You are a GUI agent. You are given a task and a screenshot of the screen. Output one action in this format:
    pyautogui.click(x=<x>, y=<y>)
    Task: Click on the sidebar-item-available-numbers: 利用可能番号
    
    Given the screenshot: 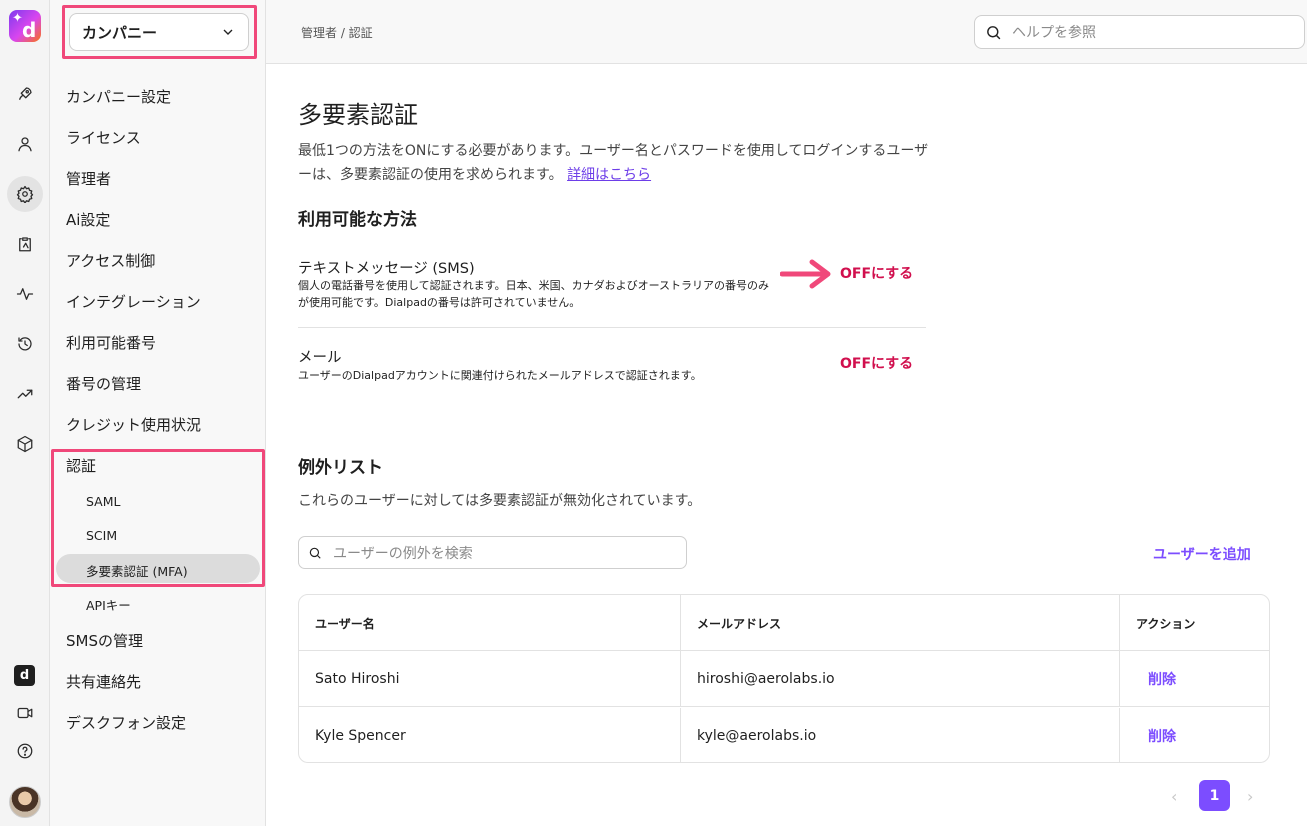 What is the action you would take?
    pyautogui.click(x=111, y=342)
    